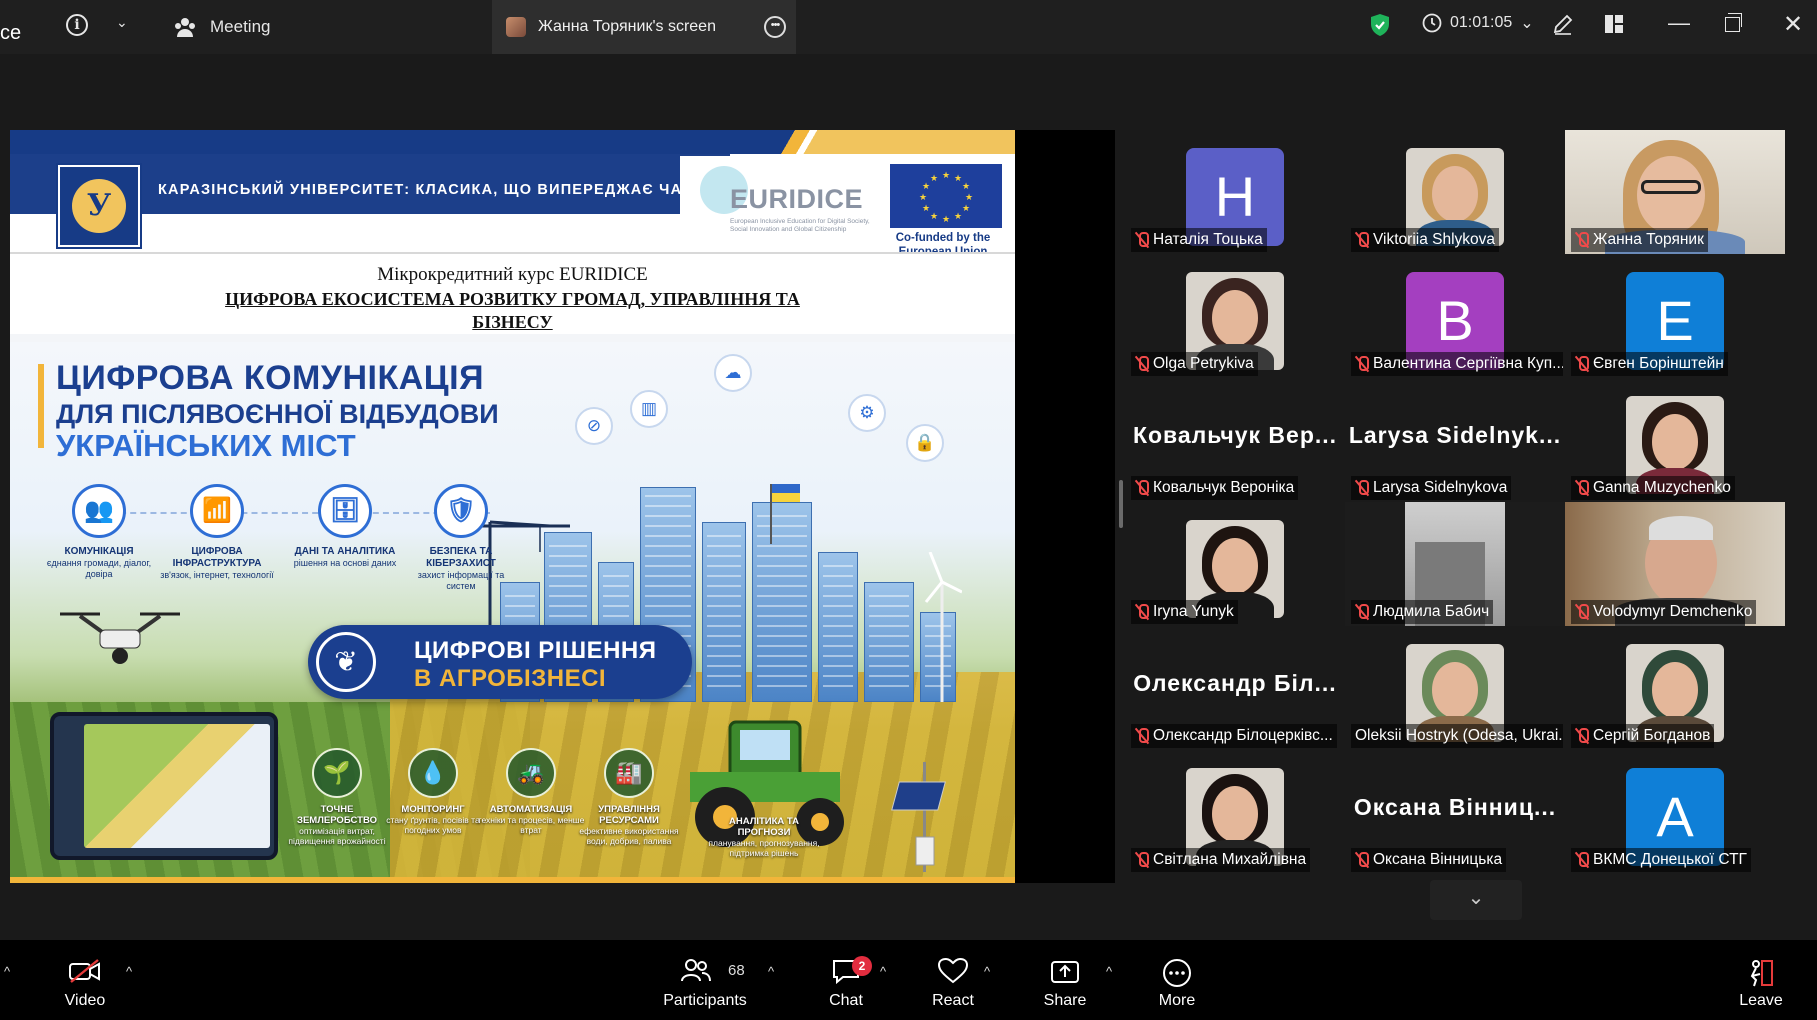 This screenshot has width=1817, height=1020. What do you see at coordinates (1679, 23) in the screenshot?
I see `minimize-button: —` at bounding box center [1679, 23].